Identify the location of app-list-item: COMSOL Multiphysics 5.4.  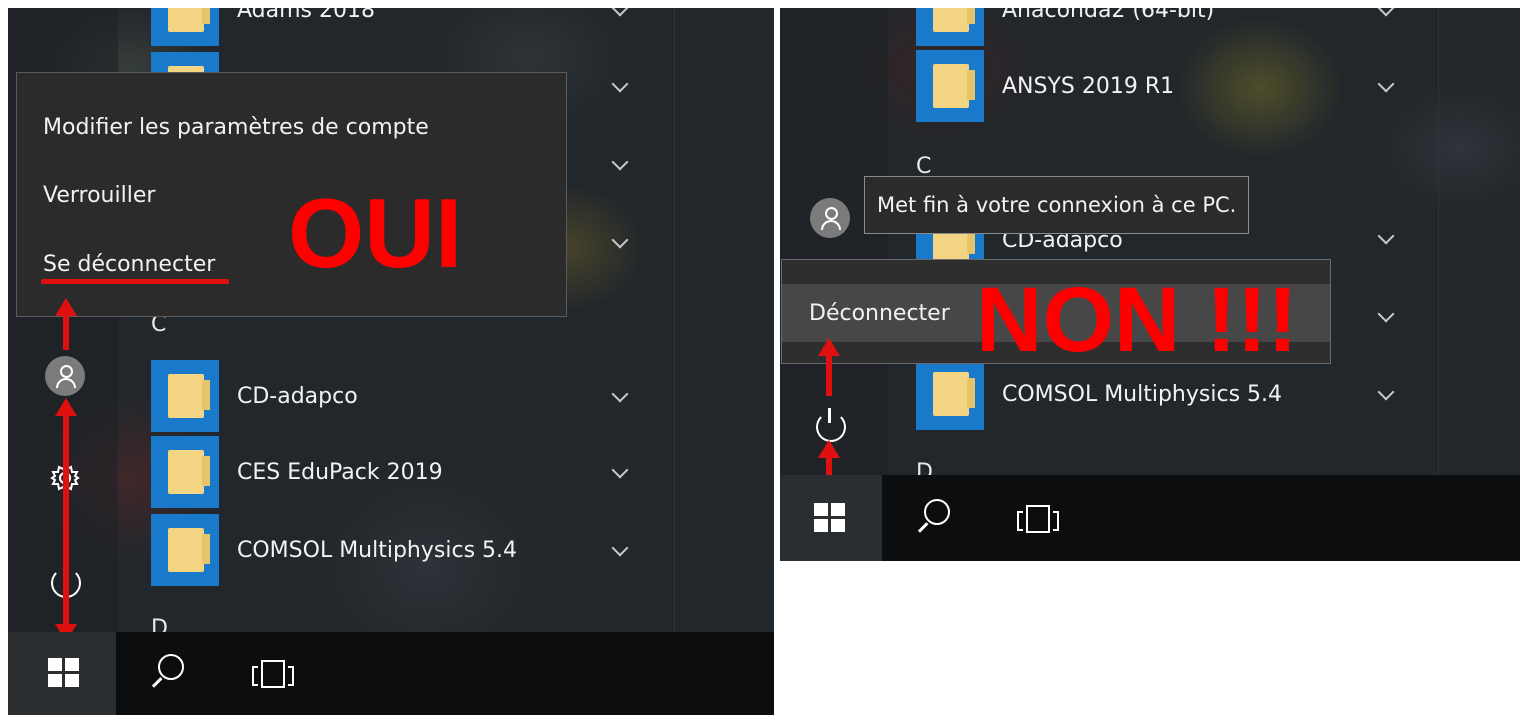
(334, 550).